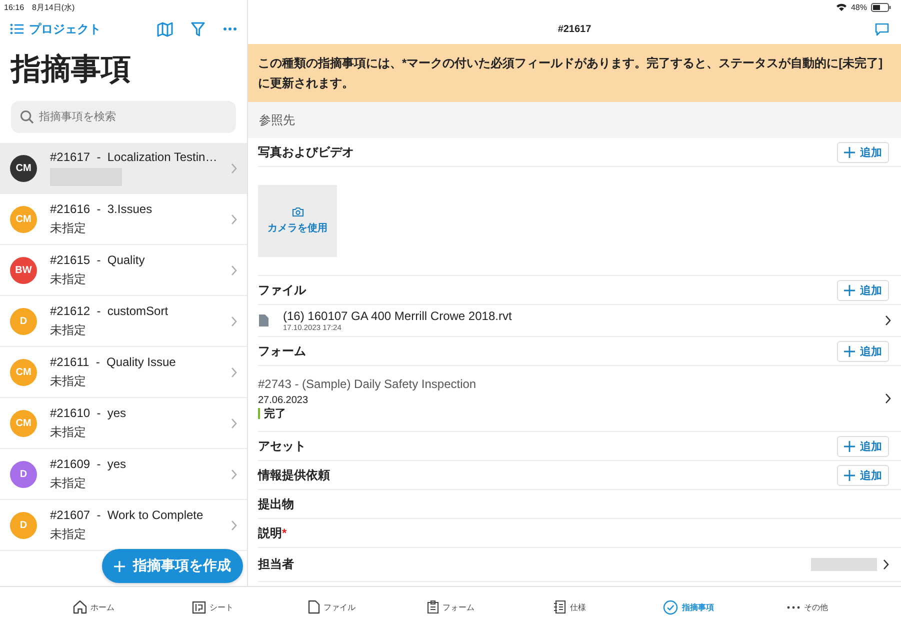 The width and height of the screenshot is (901, 627). What do you see at coordinates (579, 565) in the screenshot?
I see `assignee-row: 担当者` at bounding box center [579, 565].